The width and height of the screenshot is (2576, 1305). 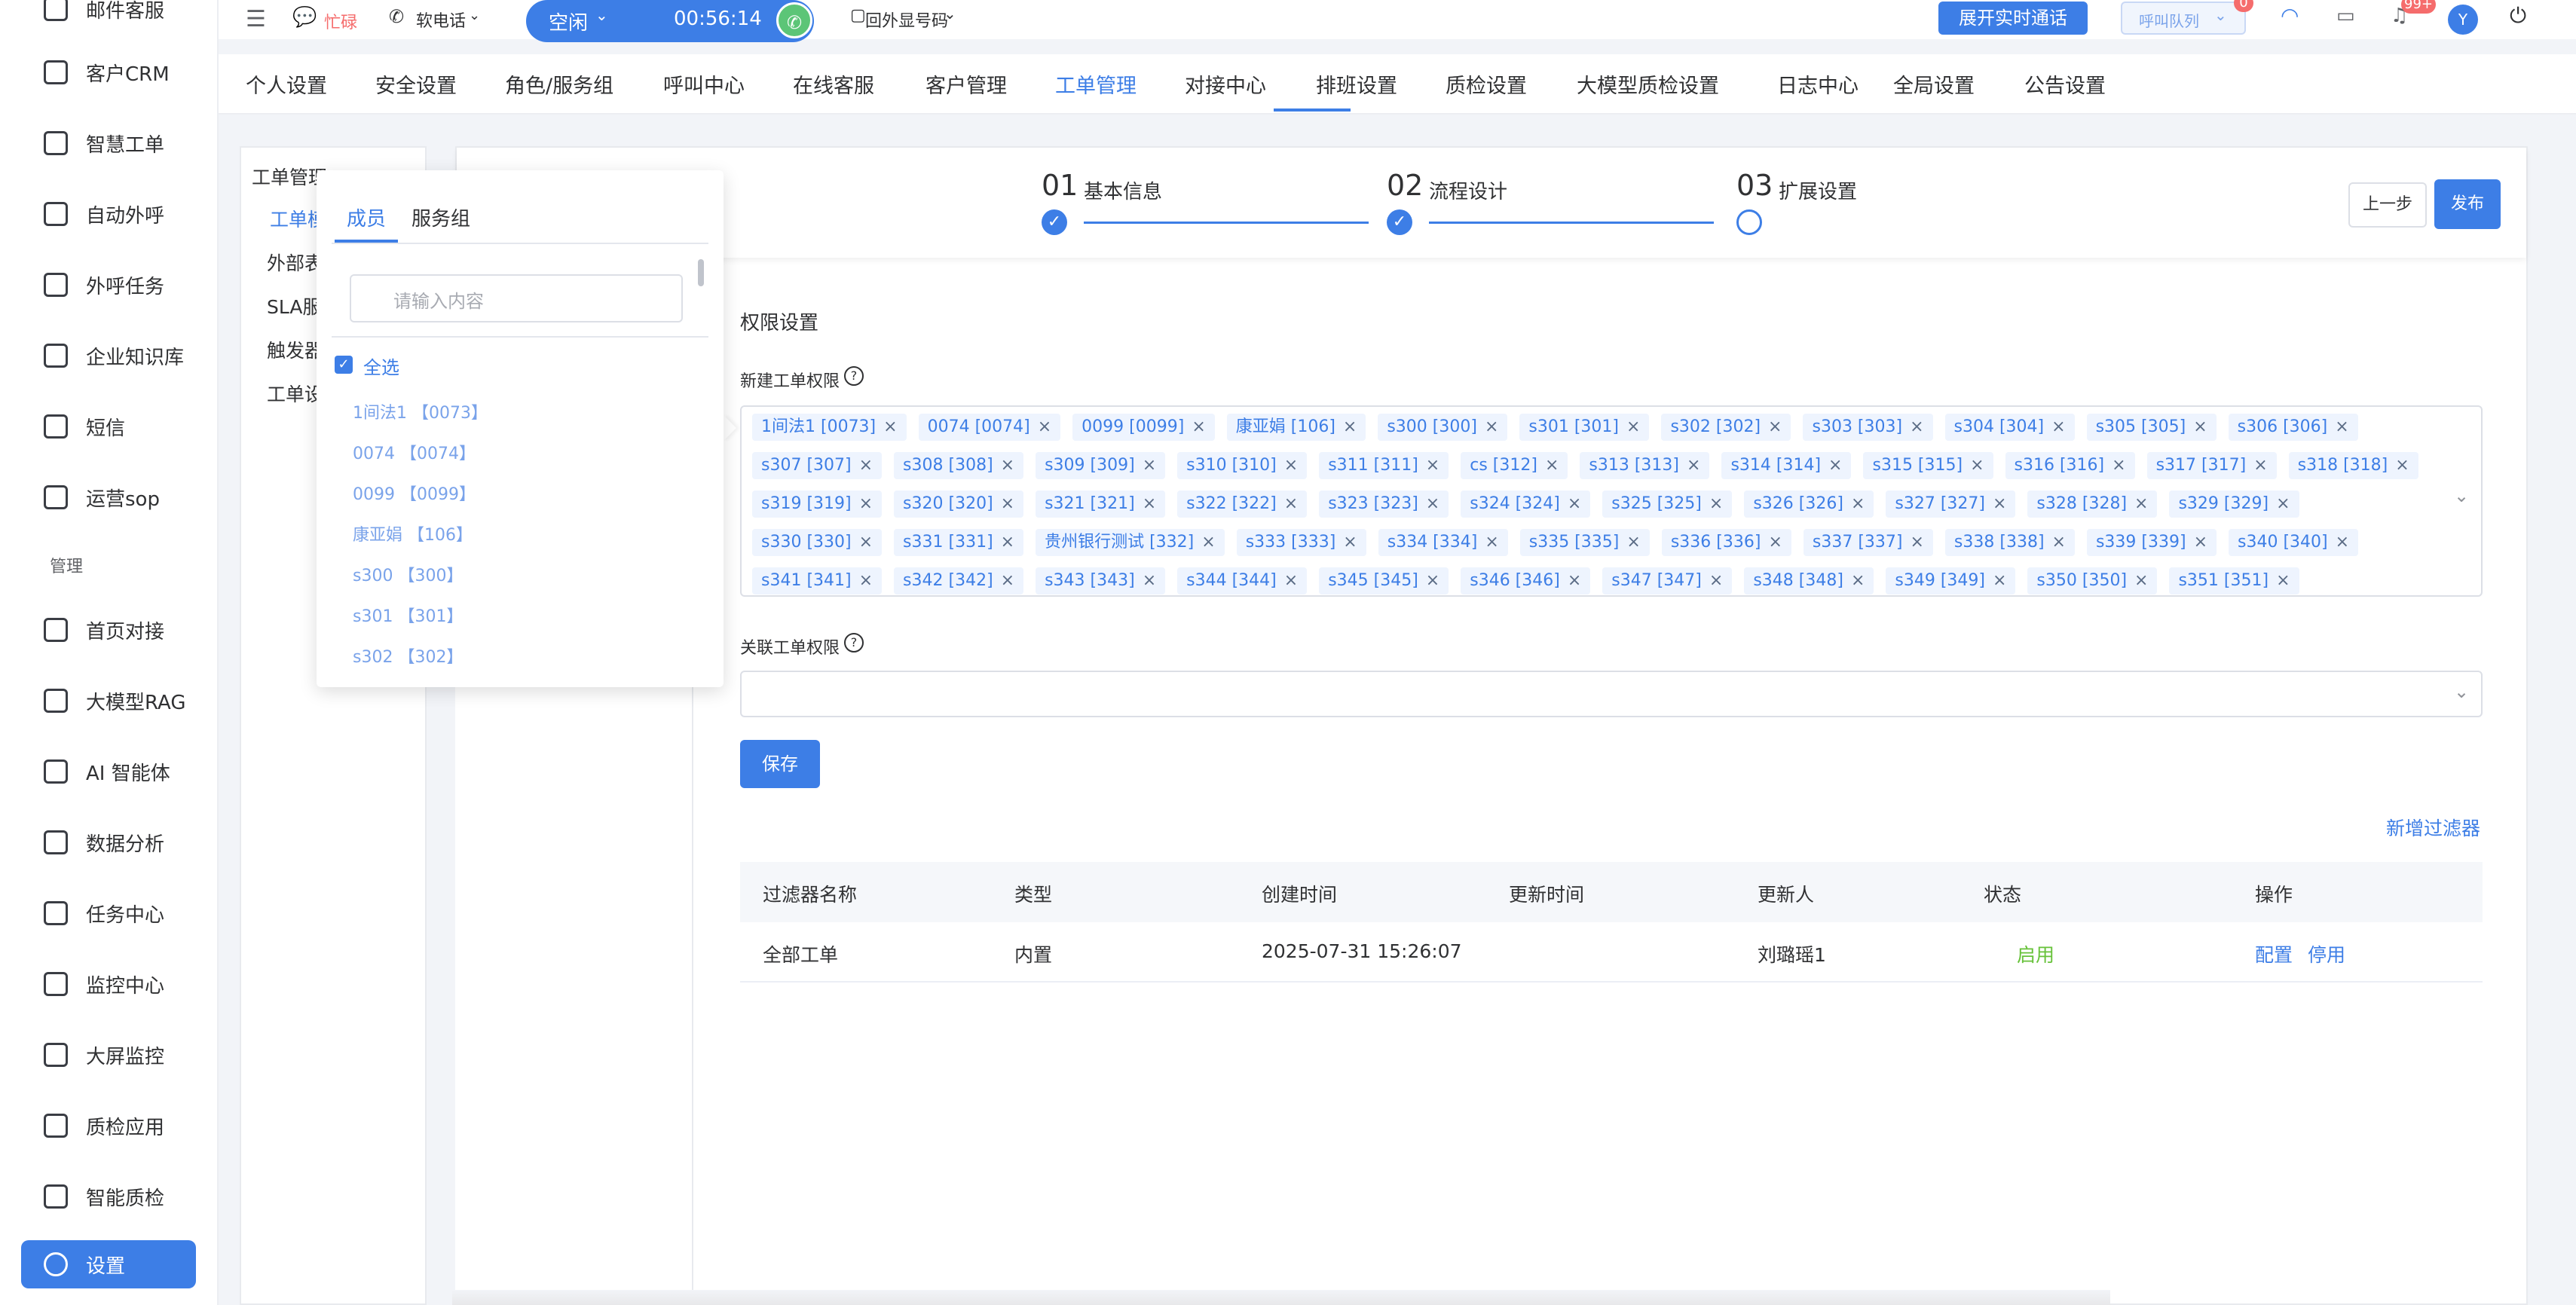 I want to click on tab-10: 质检设置, so click(x=1486, y=84).